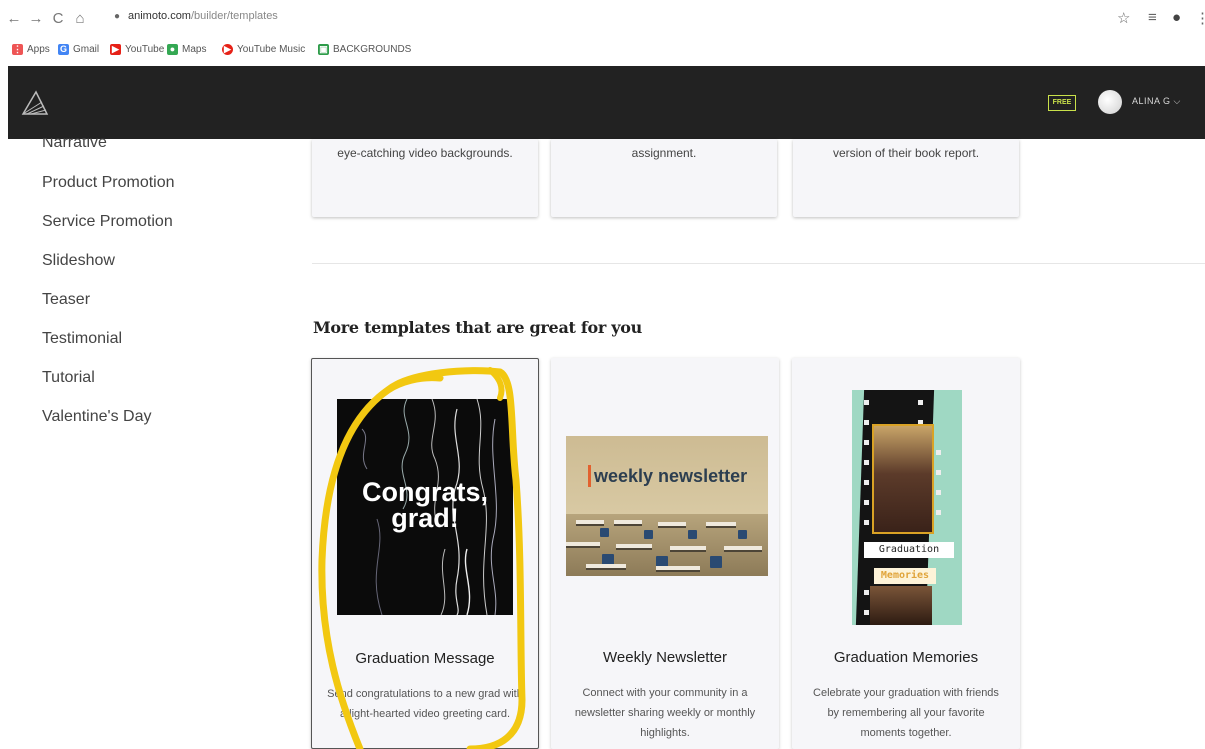 Image resolution: width=1205 pixels, height=749 pixels. I want to click on template-title: Weekly Newsletter, so click(665, 657).